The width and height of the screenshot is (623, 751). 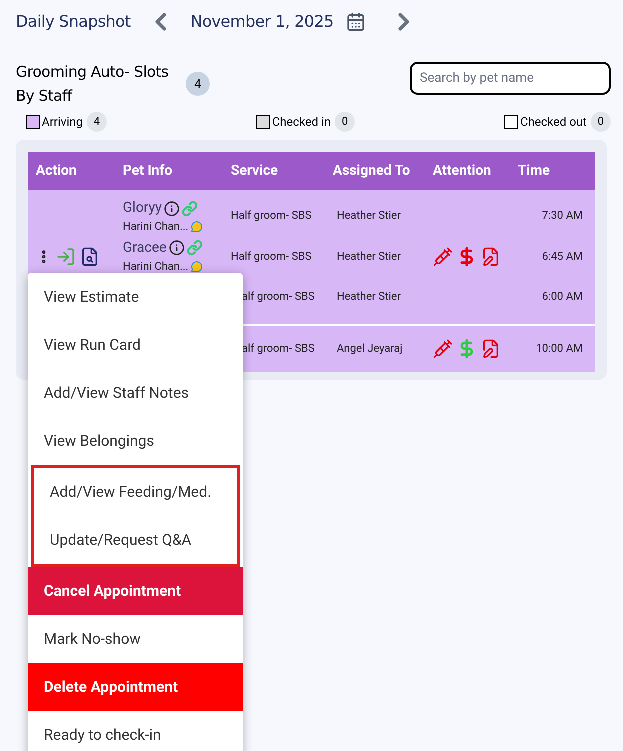 What do you see at coordinates (62, 122) in the screenshot?
I see `legend-label: Arriving` at bounding box center [62, 122].